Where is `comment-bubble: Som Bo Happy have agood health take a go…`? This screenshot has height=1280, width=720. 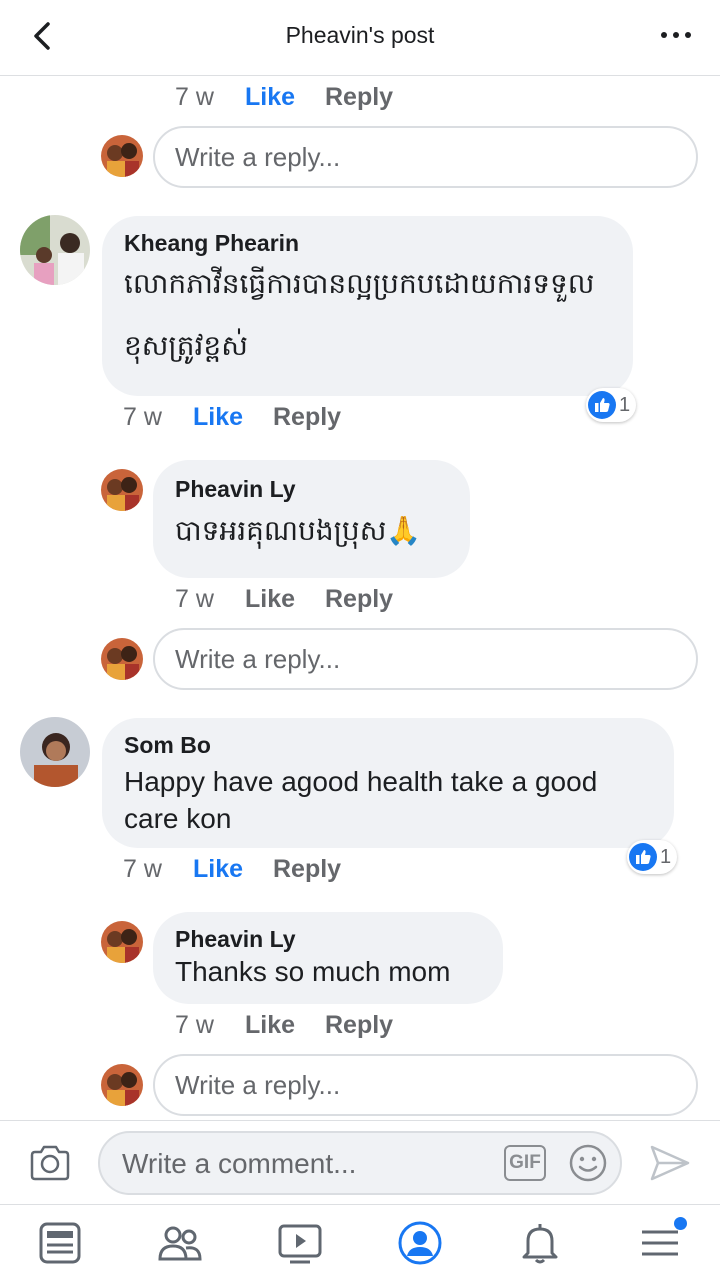
comment-bubble: Som Bo Happy have agood health take a go… is located at coordinates (388, 783).